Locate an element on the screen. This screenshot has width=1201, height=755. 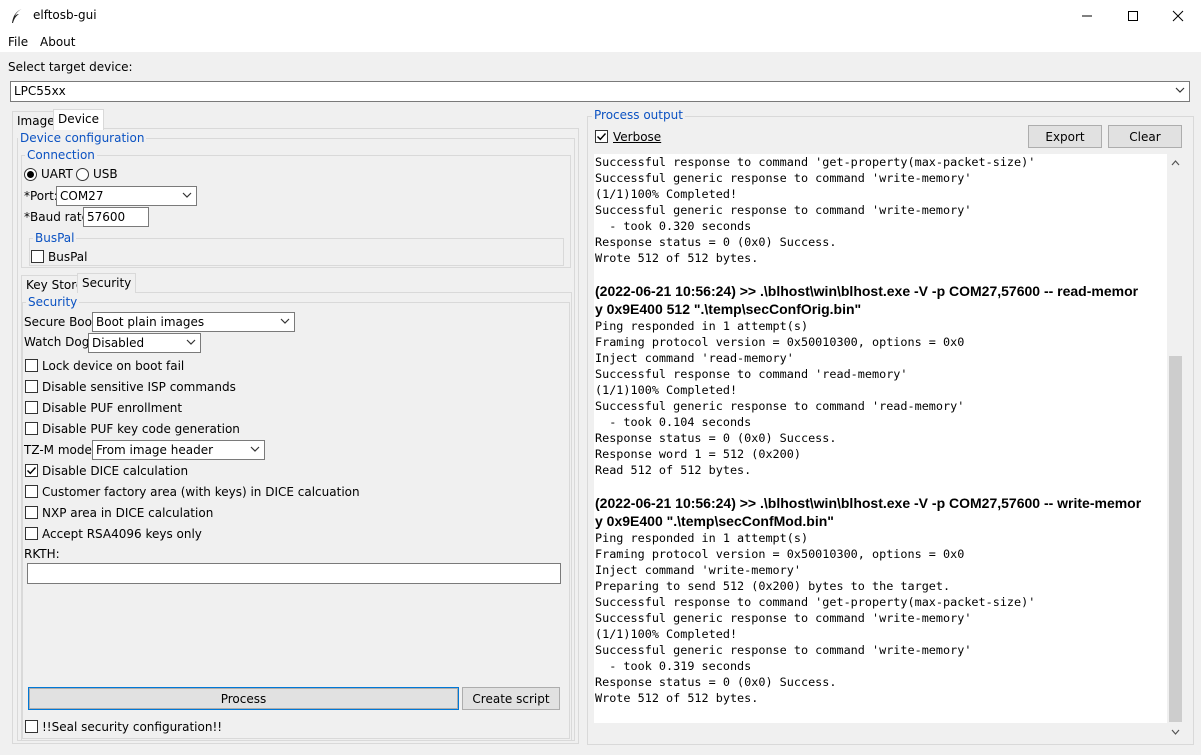
output-line: - took 0.320 seconds is located at coordinates (673, 226).